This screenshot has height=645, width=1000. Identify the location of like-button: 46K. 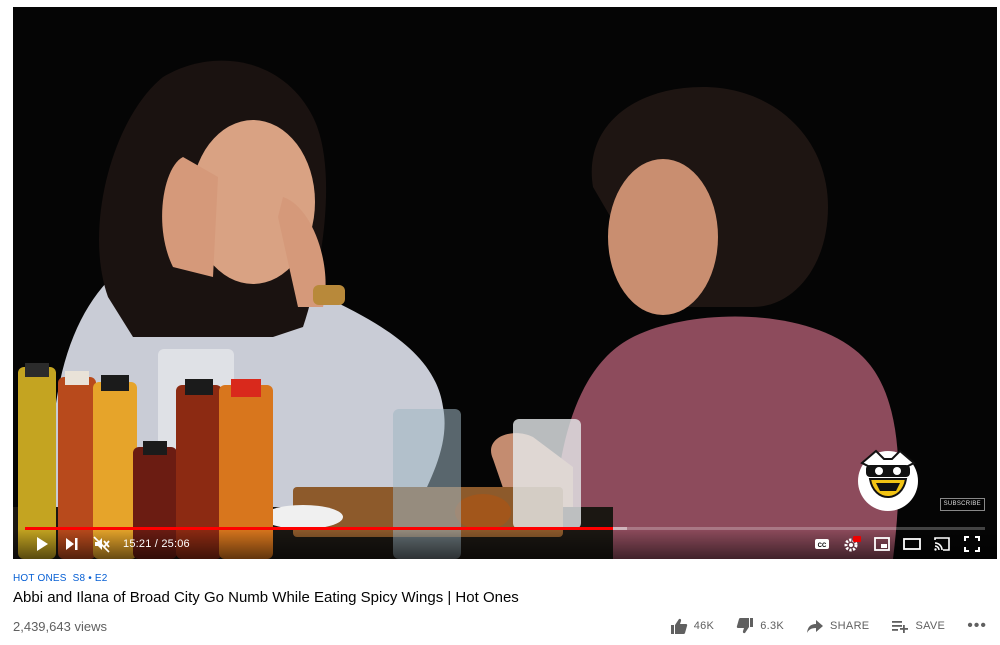
(692, 626).